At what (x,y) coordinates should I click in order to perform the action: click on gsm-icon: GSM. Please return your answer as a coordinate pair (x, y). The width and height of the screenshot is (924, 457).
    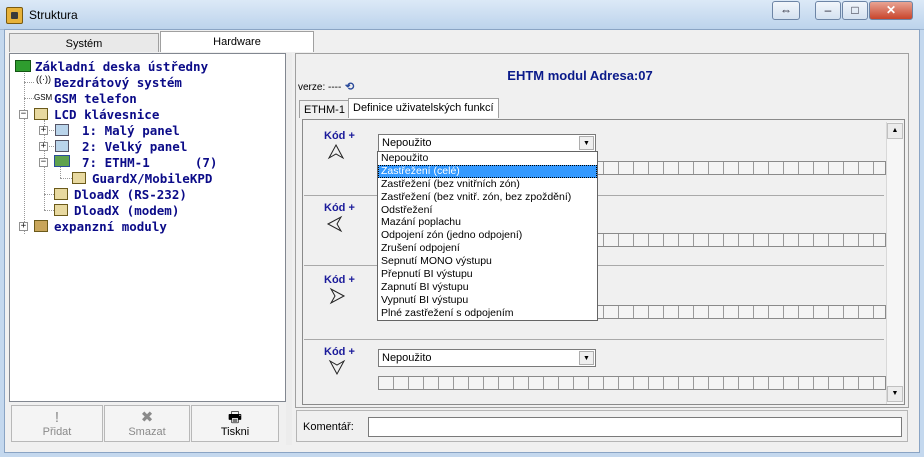
    Looking at the image, I should click on (43, 98).